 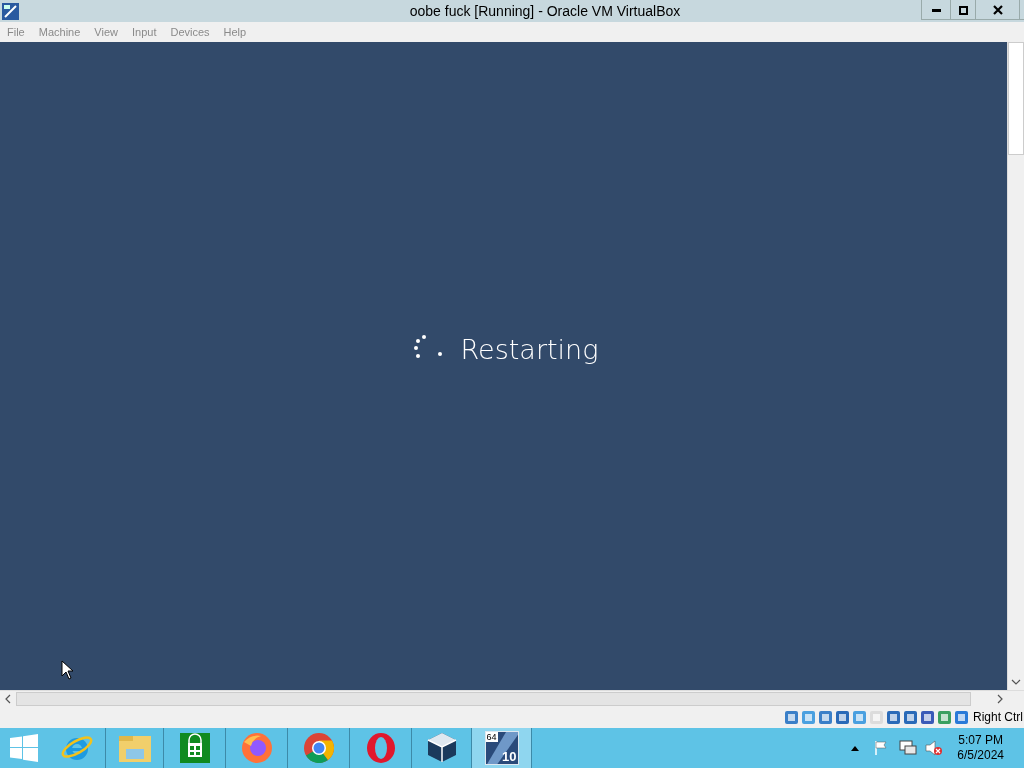 I want to click on host-key-text: Right Ctrl, so click(x=998, y=717).